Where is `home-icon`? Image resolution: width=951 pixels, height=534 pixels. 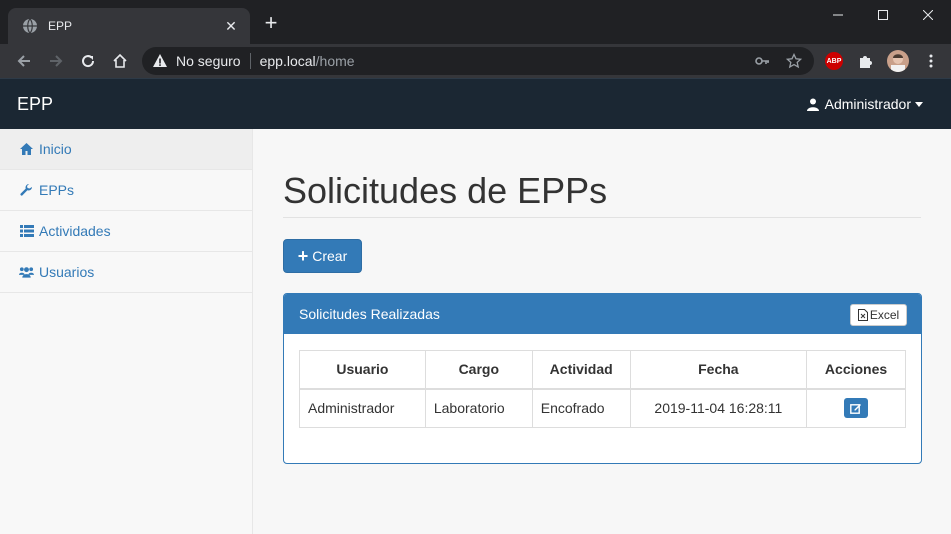
home-icon is located at coordinates (26, 149).